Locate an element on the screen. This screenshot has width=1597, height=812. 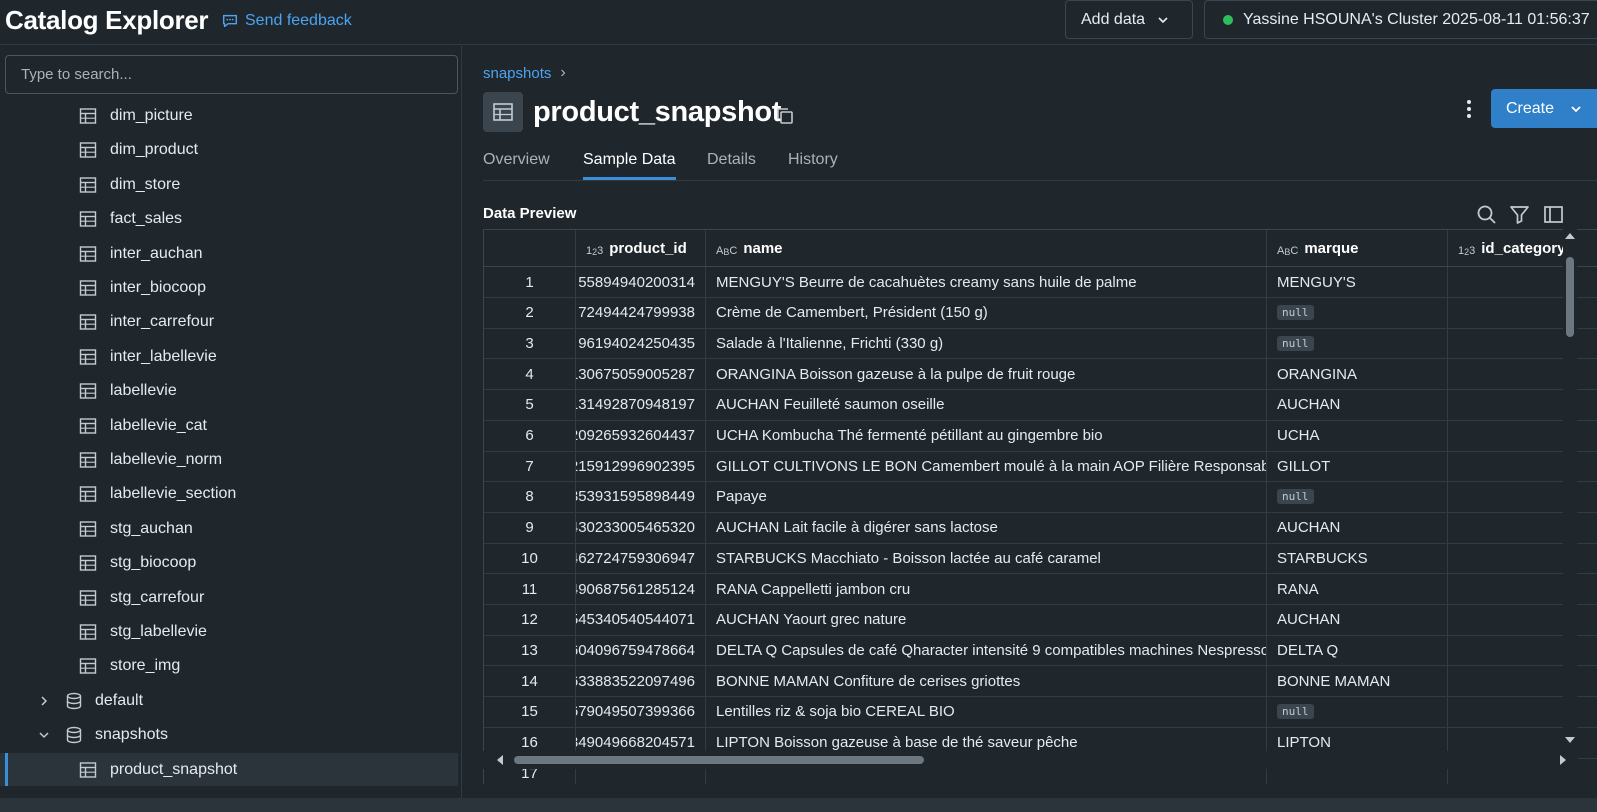
tree-table-labellevie-section: labellevie_section is located at coordinates (229, 493).